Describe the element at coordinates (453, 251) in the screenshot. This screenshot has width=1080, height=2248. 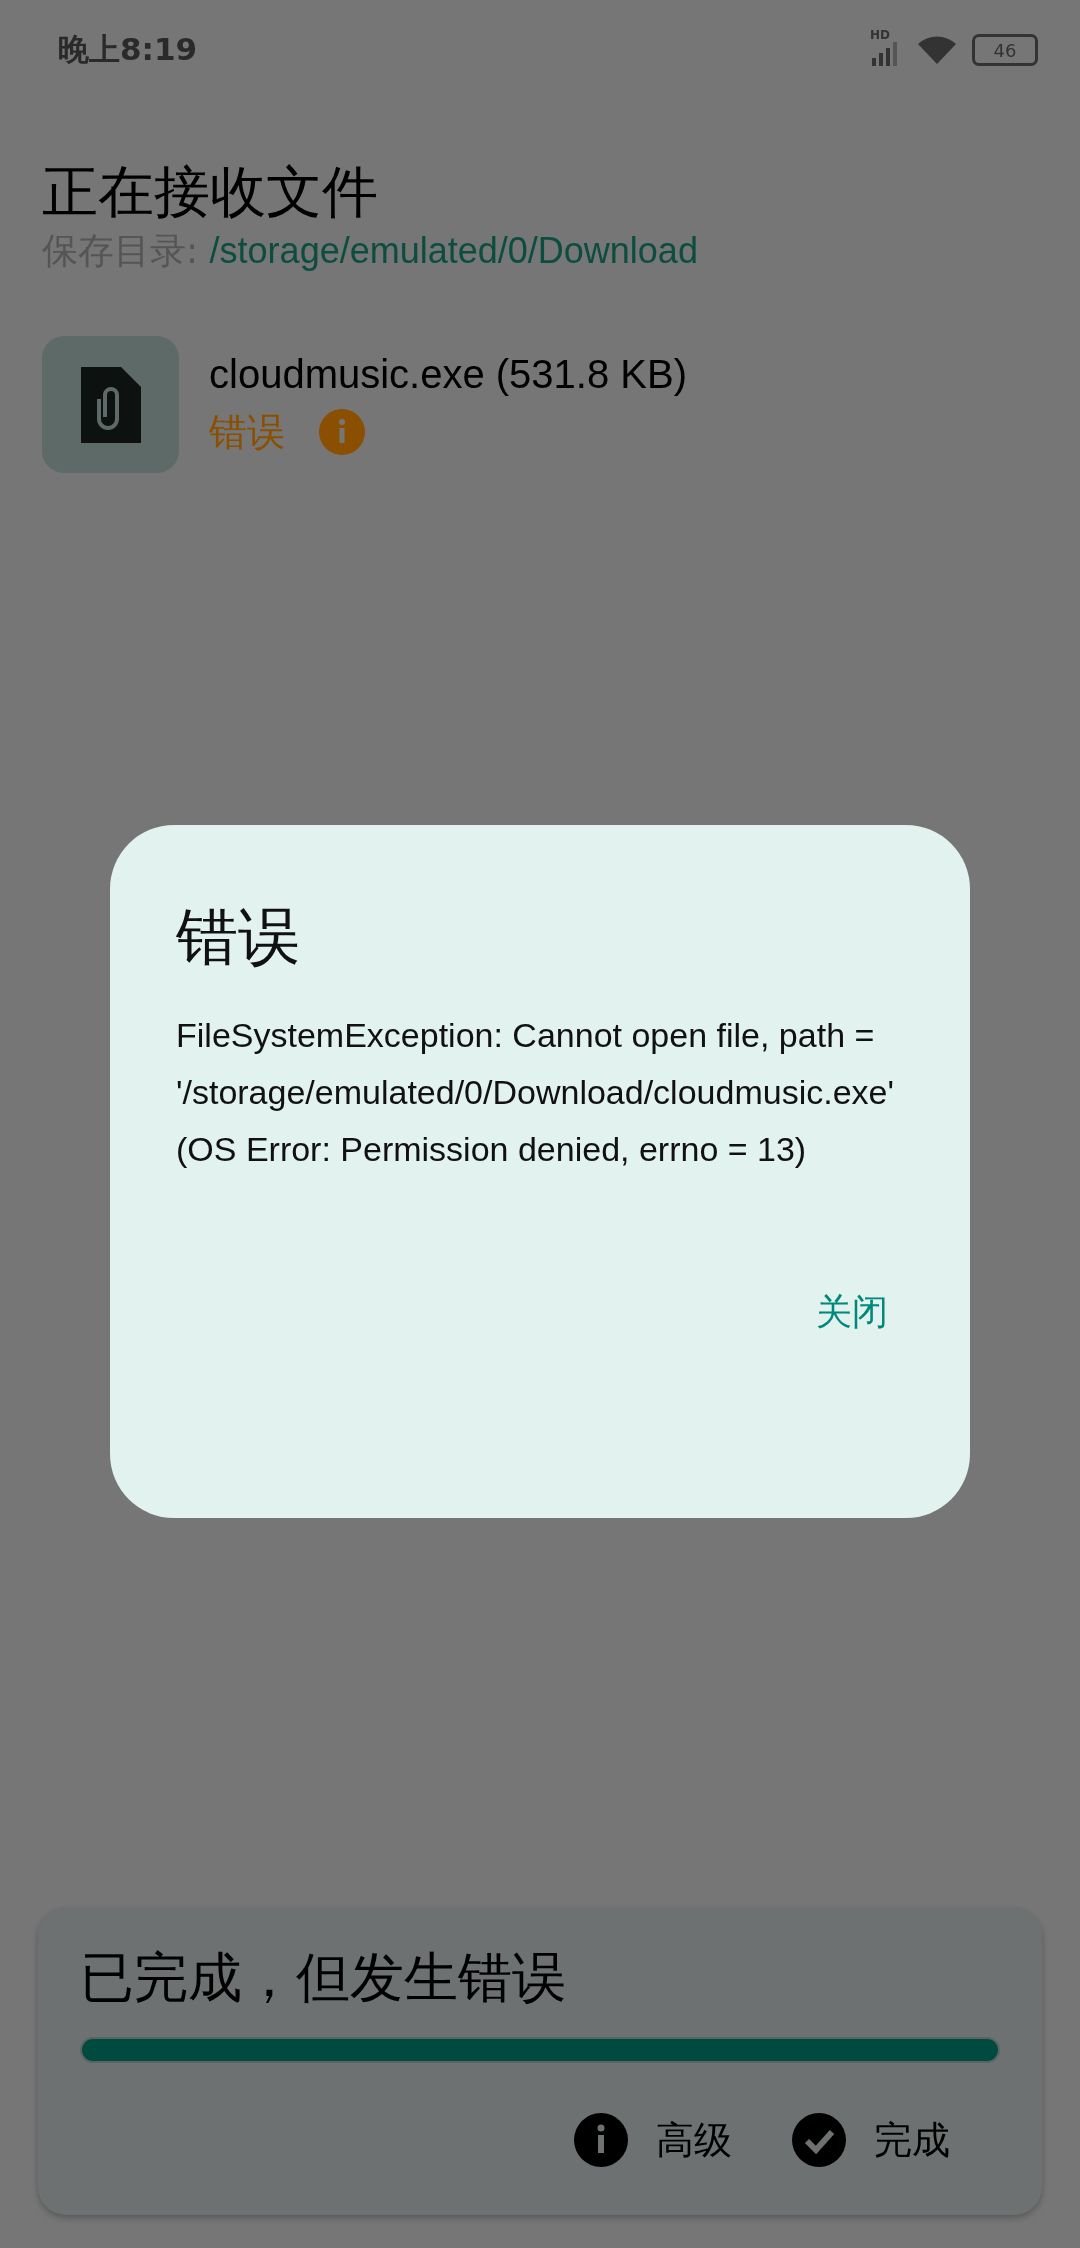
I see `save-dir-path: /storage/emulated/0/Download` at that location.